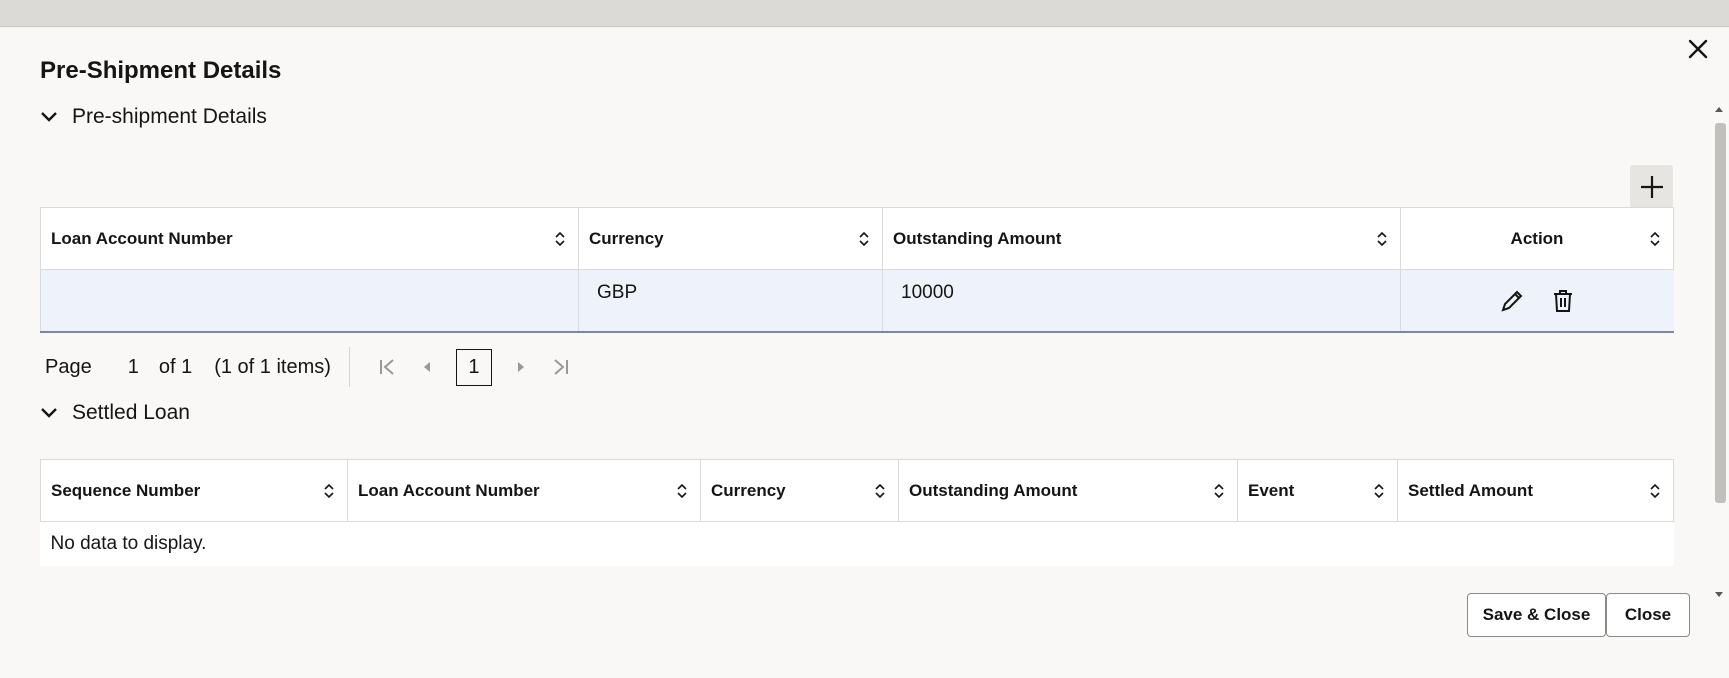 The height and width of the screenshot is (678, 1729). What do you see at coordinates (1719, 109) in the screenshot?
I see `scroll-up-icon` at bounding box center [1719, 109].